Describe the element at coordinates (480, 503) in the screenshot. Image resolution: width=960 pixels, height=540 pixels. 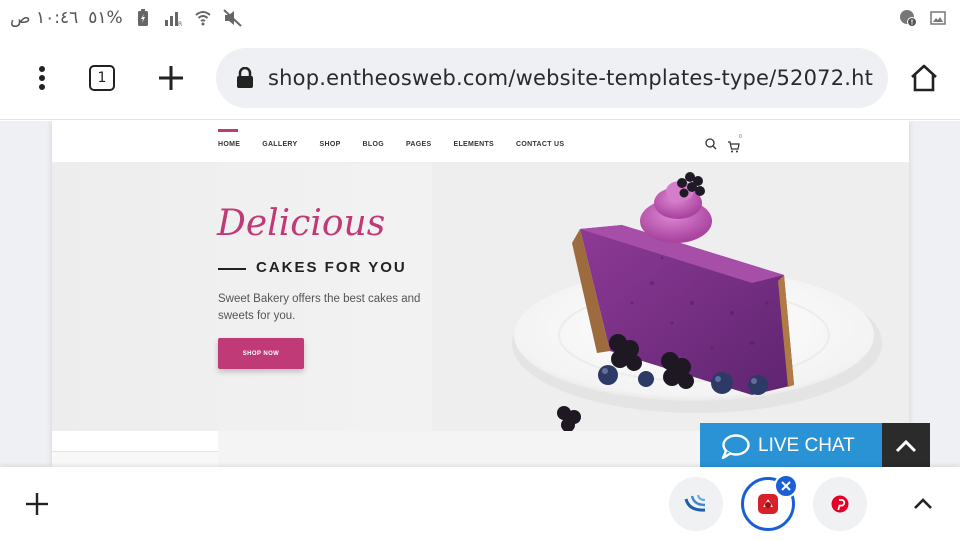
I see `bottom-bar` at that location.